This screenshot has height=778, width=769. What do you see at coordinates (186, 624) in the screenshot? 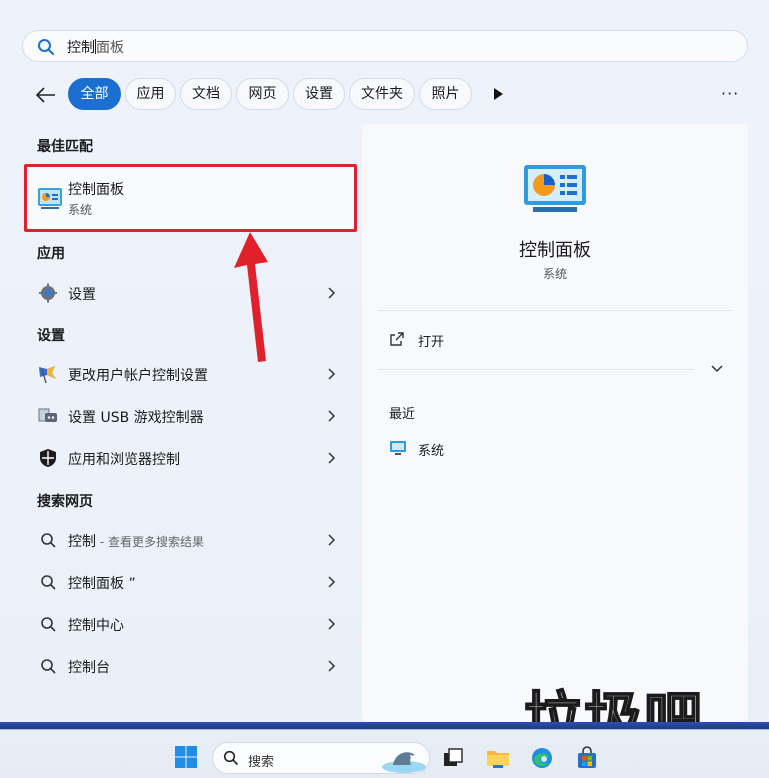
I see `web-item: 控制中心` at bounding box center [186, 624].